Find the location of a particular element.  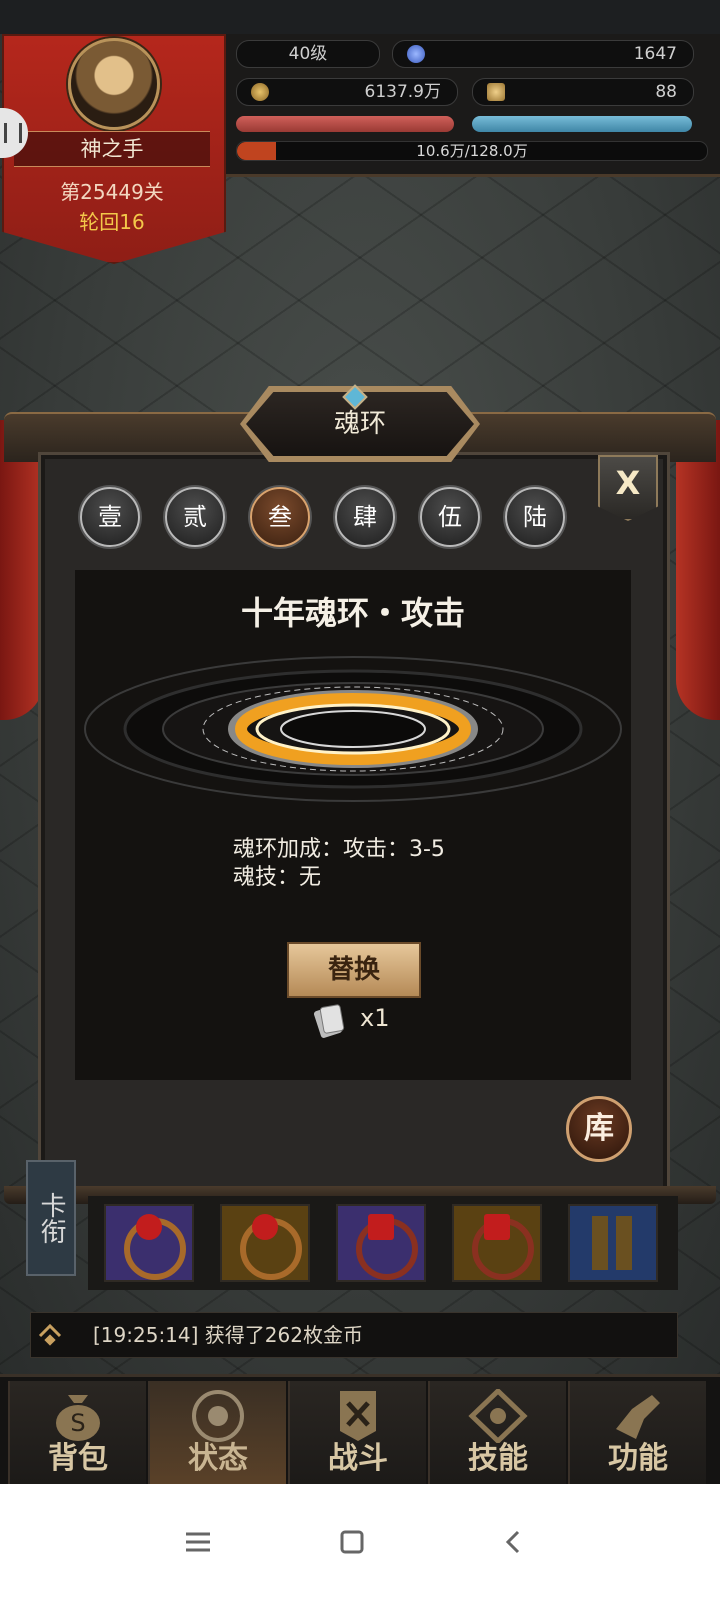

back-icon is located at coordinates (514, 1542).